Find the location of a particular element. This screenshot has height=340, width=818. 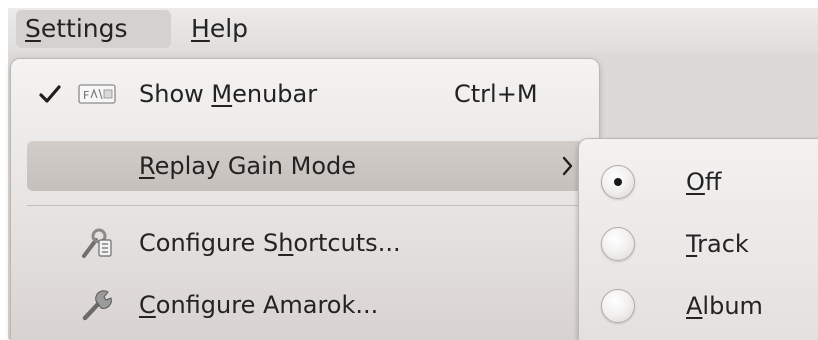

replay-gain-option-track: Track is located at coordinates (698, 244).